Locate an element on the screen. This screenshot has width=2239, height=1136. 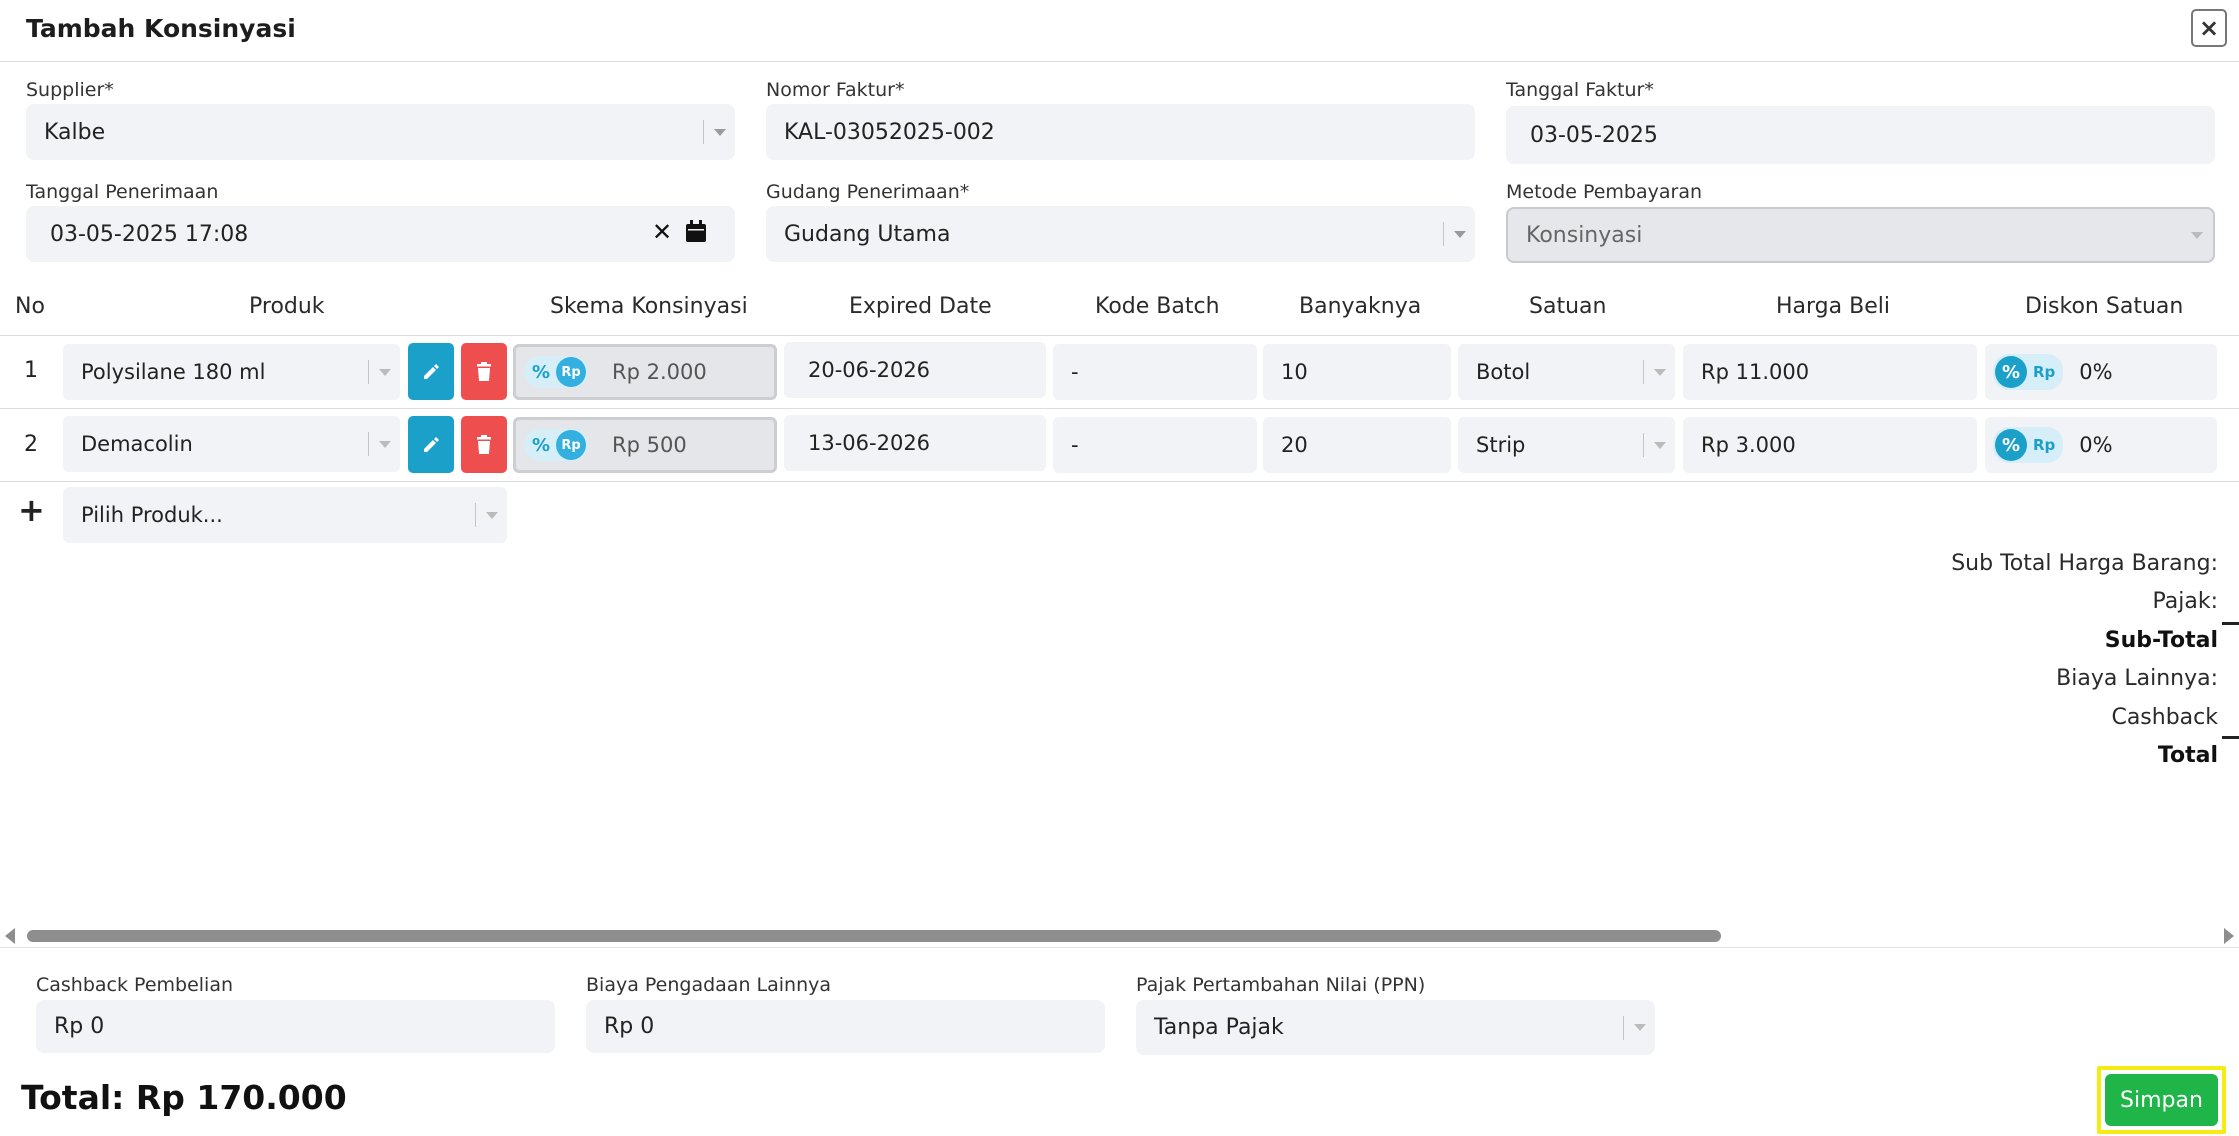
tanggal-penerimaan-label: Tanggal Penerimaan is located at coordinates (122, 192).